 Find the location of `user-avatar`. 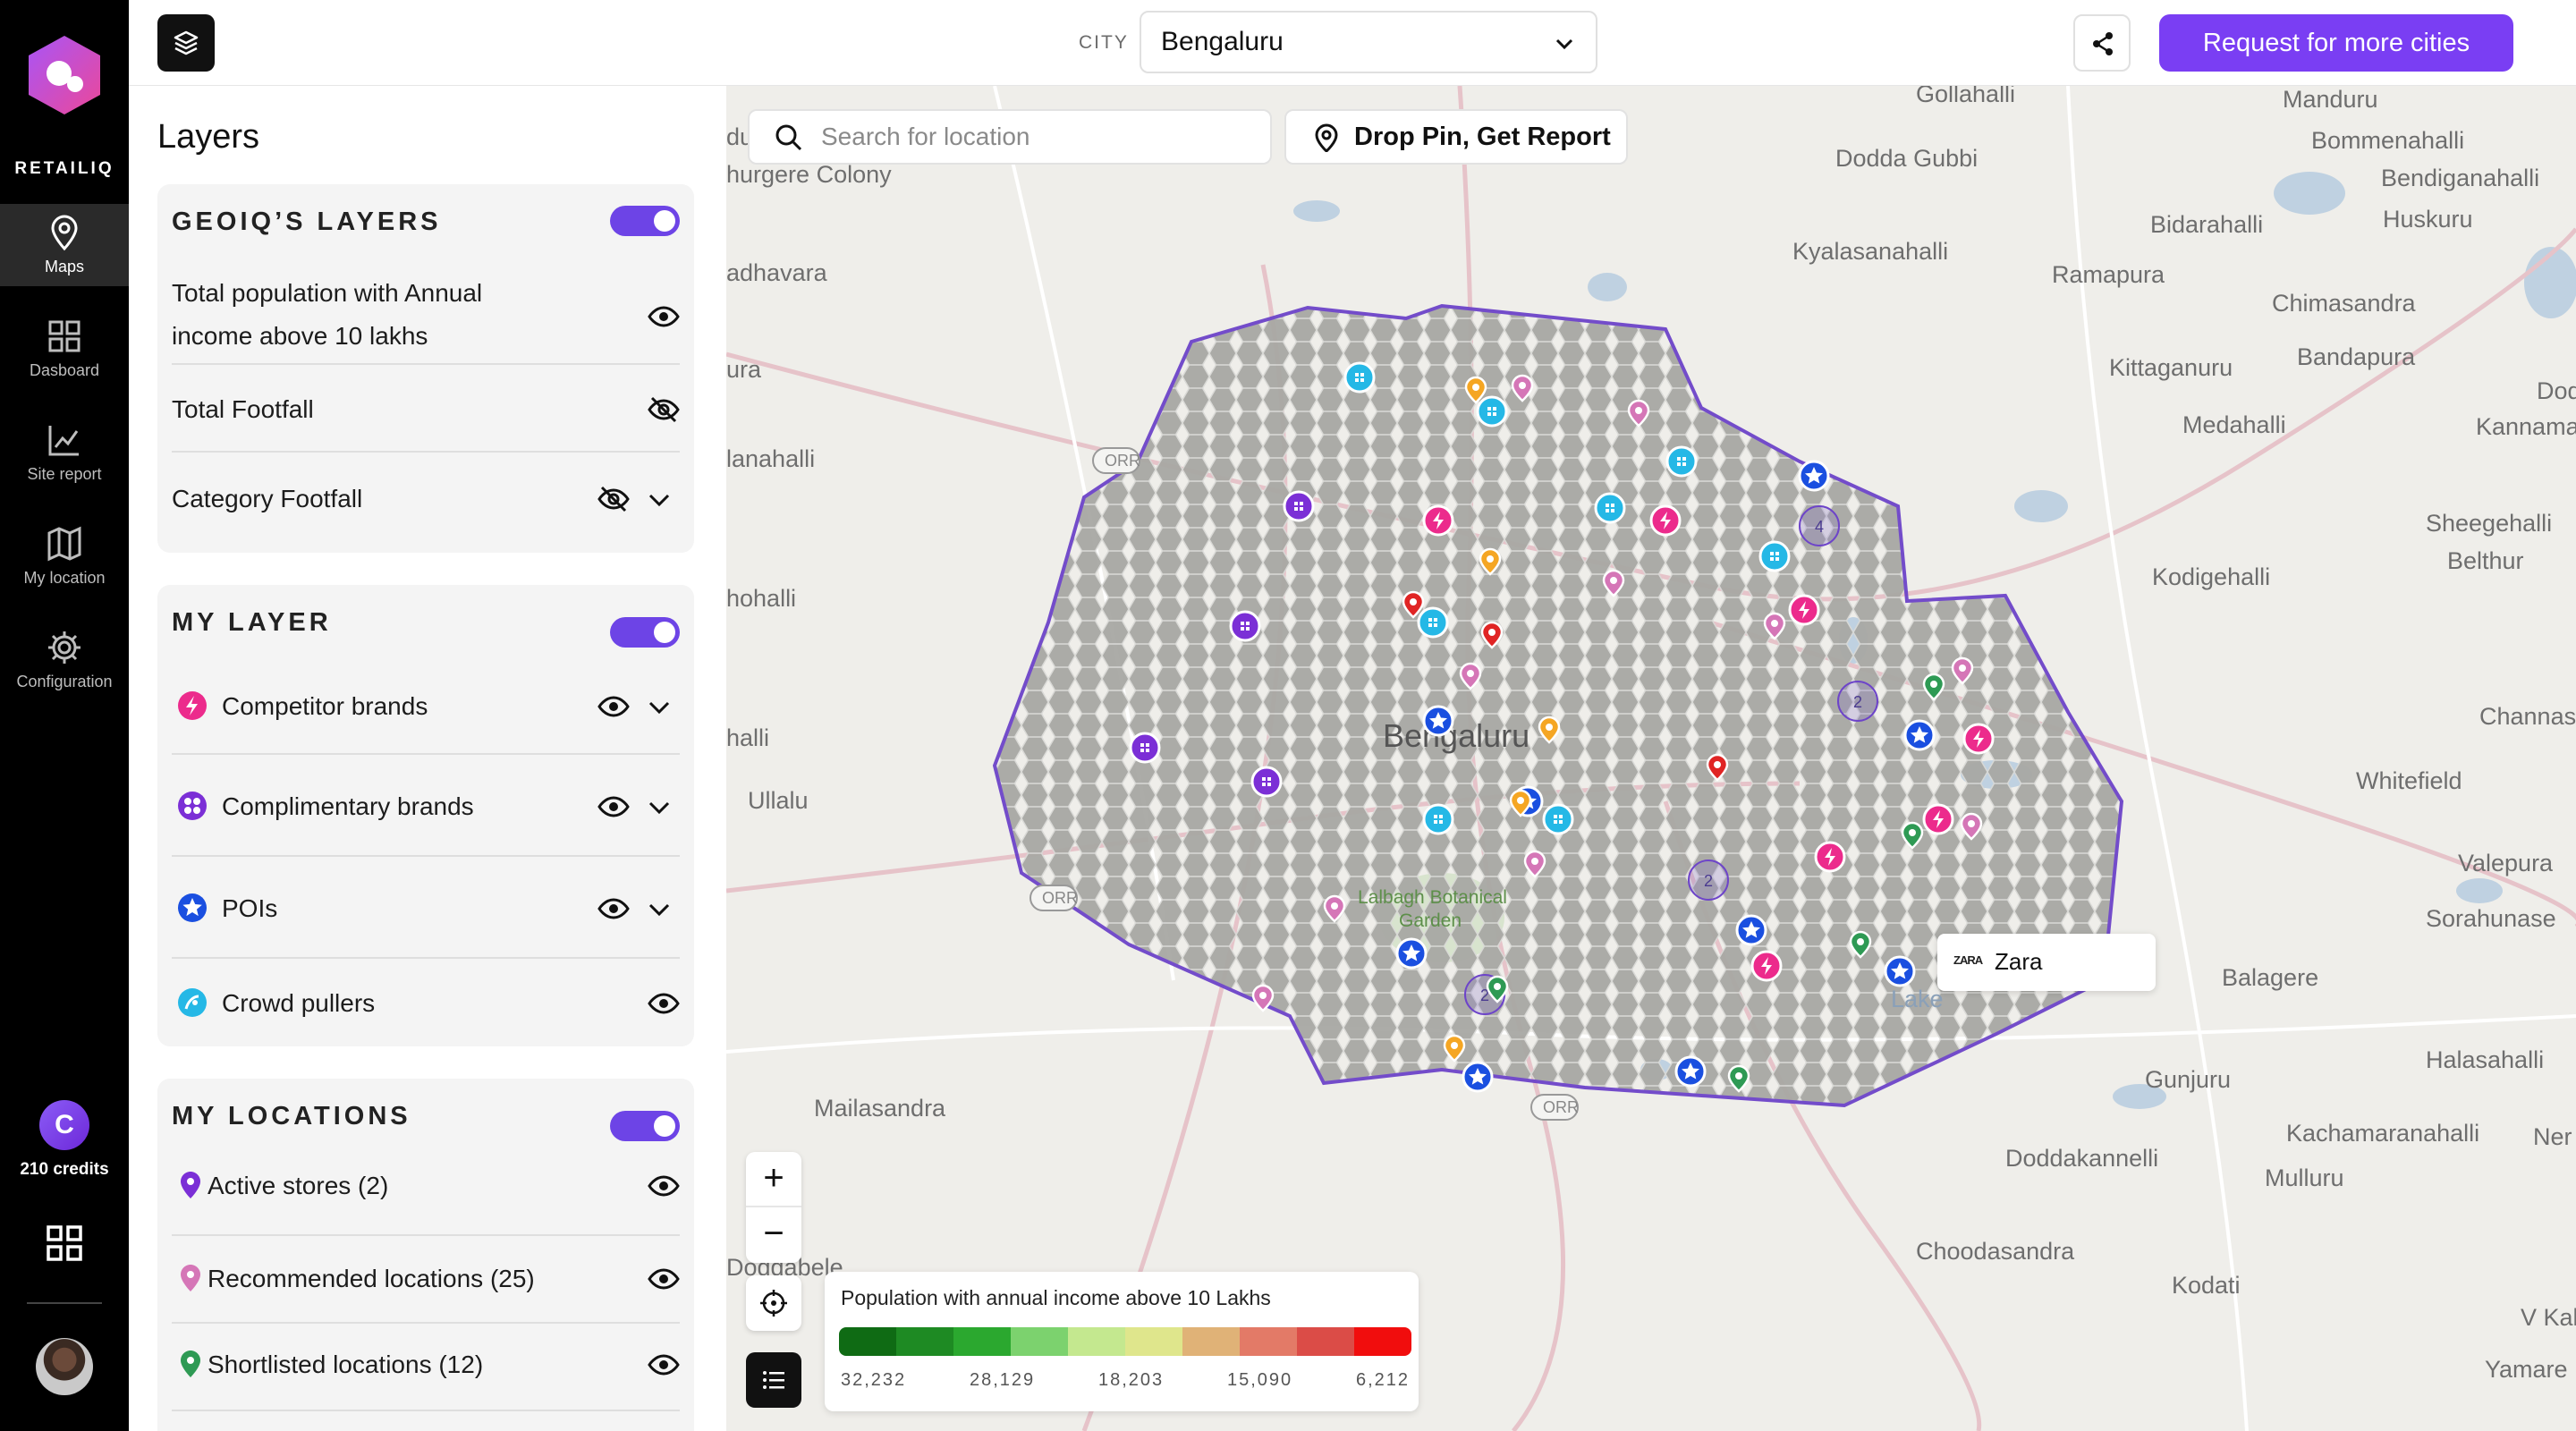

user-avatar is located at coordinates (64, 1366).